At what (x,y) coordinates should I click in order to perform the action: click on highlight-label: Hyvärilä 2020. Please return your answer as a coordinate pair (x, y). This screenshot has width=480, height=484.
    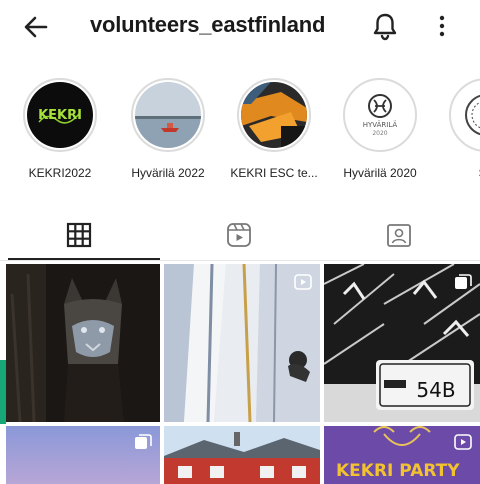
    Looking at the image, I should click on (380, 173).